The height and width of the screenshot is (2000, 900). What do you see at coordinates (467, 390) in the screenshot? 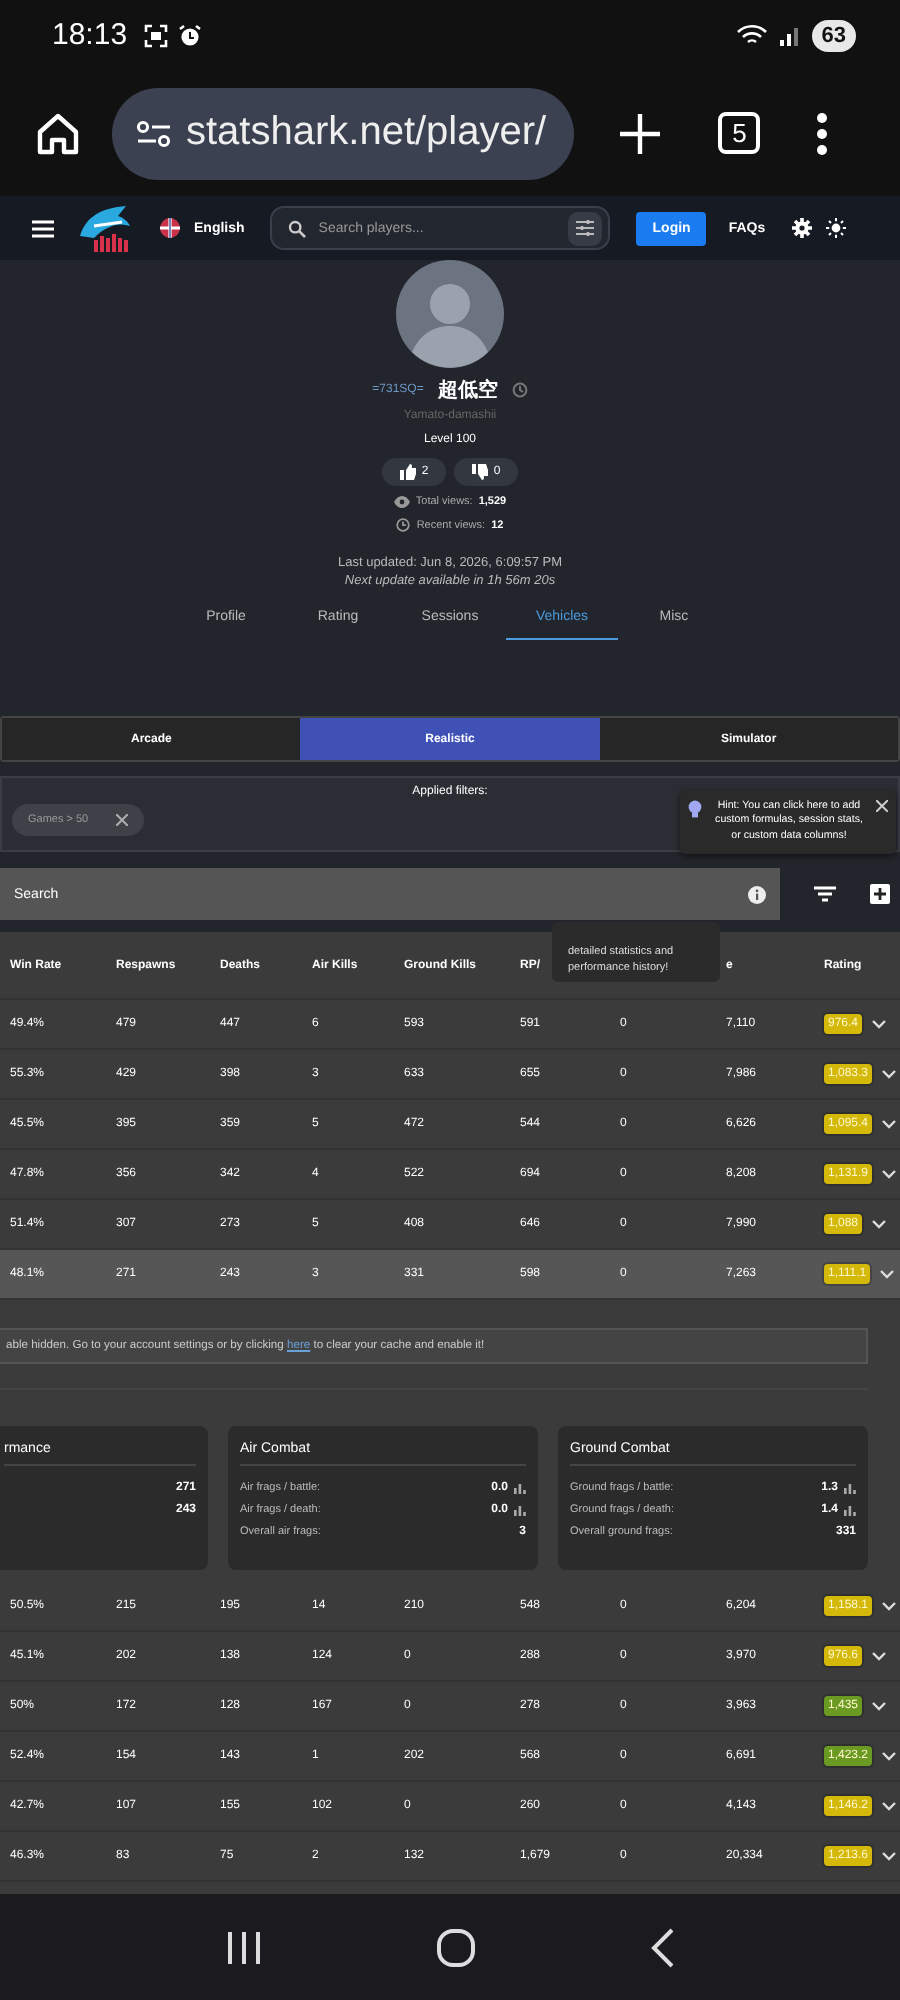
I see `player-name: 超低空` at bounding box center [467, 390].